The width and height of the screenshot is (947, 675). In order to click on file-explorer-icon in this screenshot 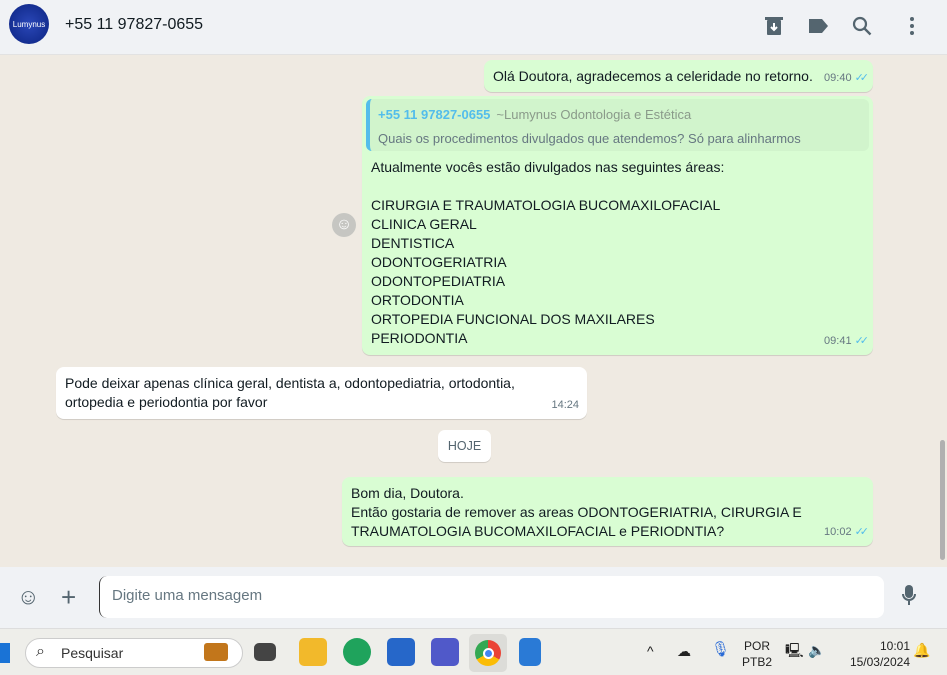, I will do `click(313, 652)`.